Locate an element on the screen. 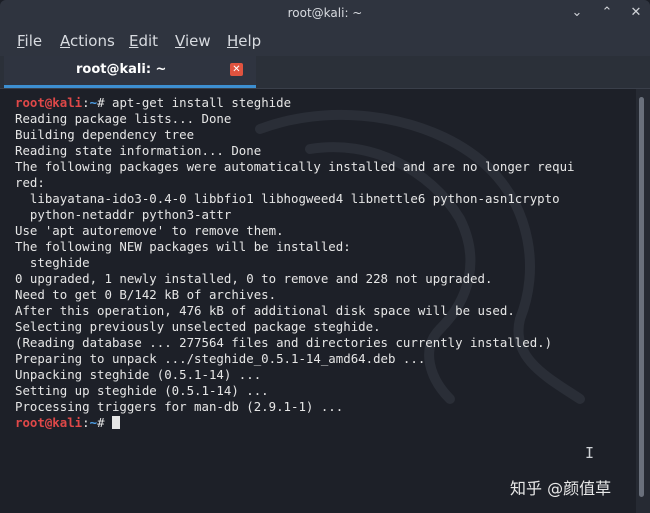  scrollbar-thumb is located at coordinates (641, 297).